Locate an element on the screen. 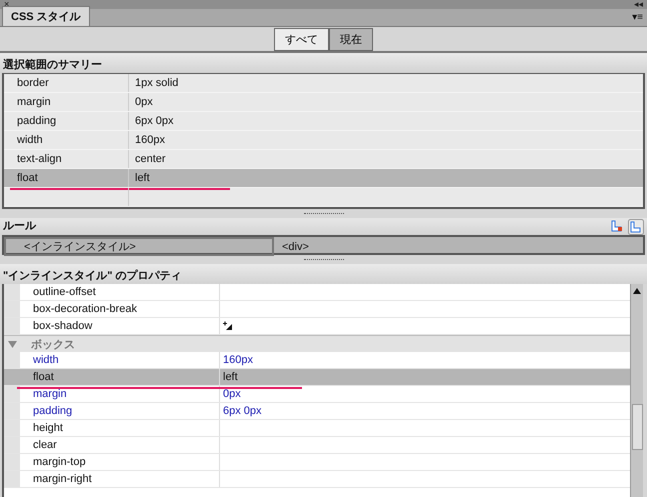  property-row: margin-right is located at coordinates (317, 479).